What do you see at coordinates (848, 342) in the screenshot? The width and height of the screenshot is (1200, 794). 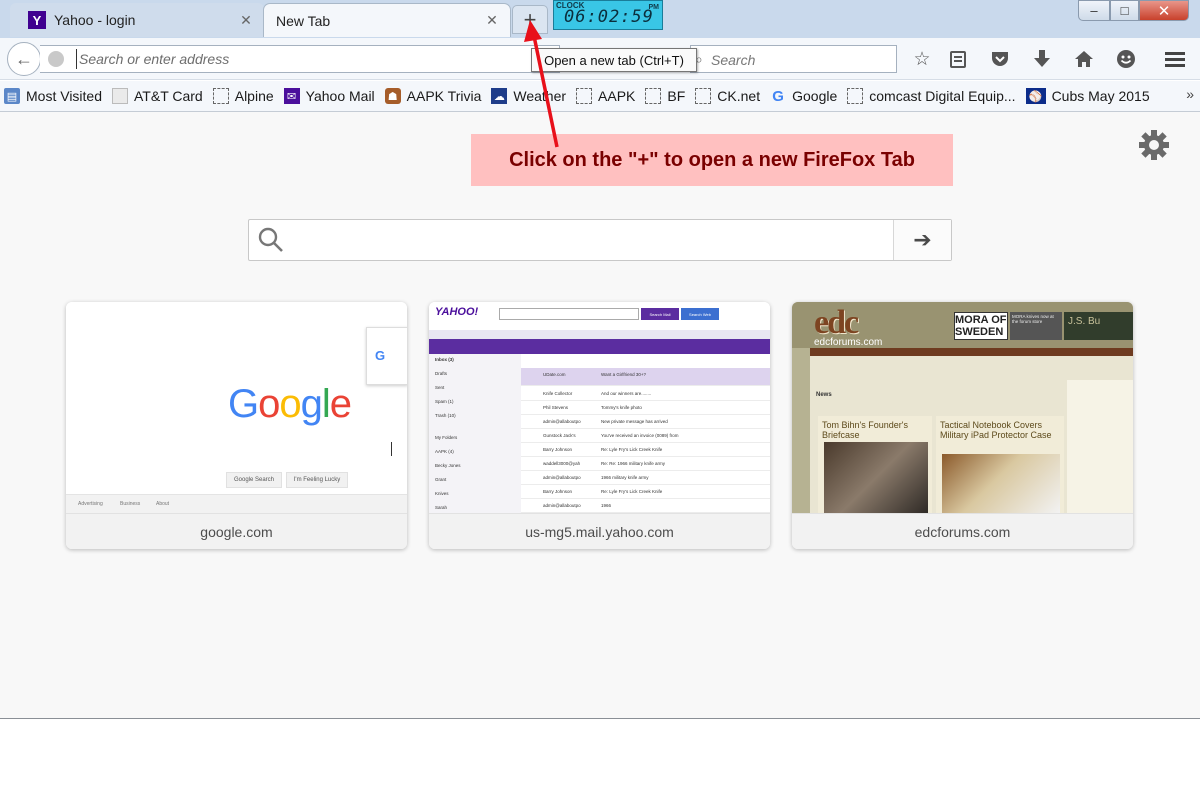 I see `thumb-edc-domain: edcforums.com` at bounding box center [848, 342].